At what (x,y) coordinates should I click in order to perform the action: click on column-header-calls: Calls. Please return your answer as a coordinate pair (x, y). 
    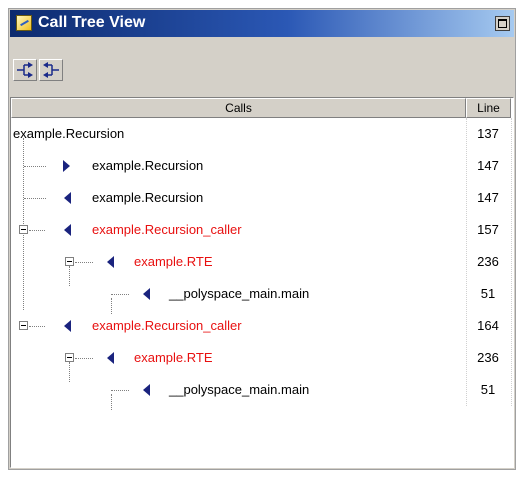
    Looking at the image, I should click on (238, 108).